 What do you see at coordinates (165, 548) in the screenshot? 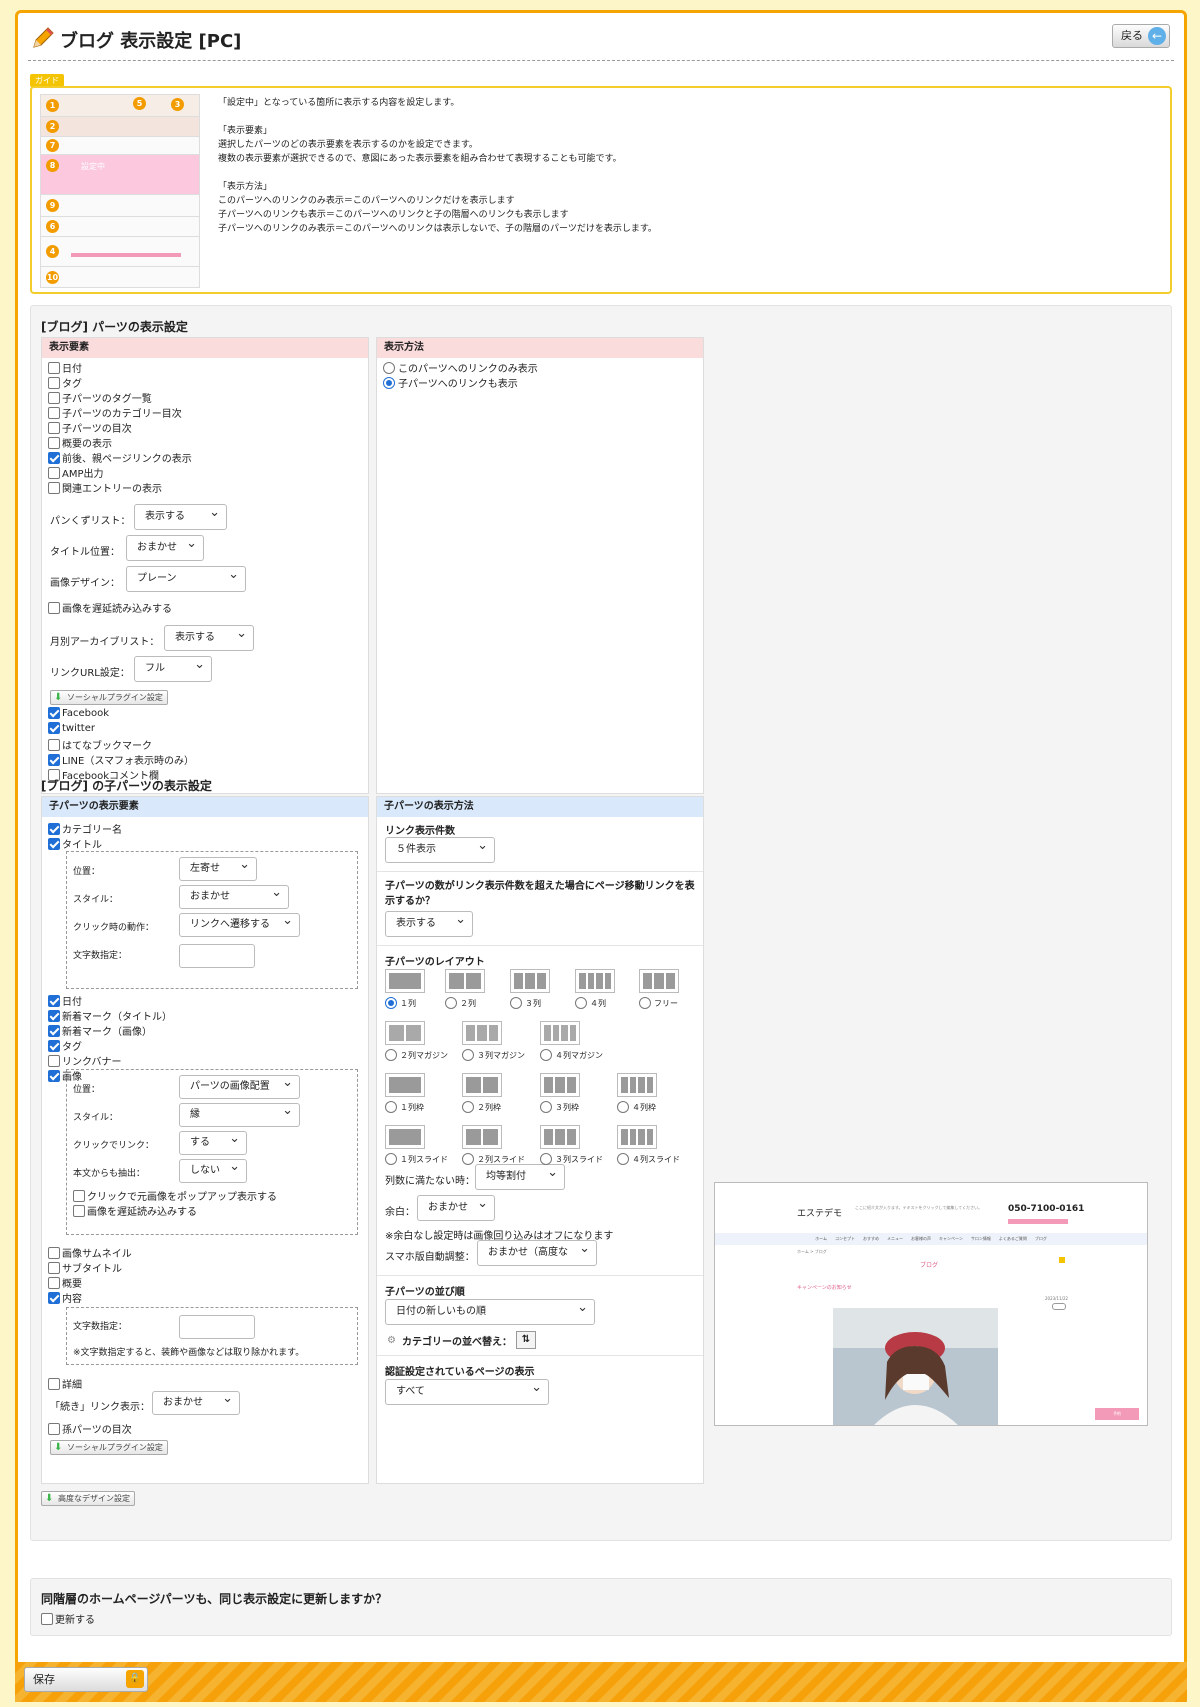
I see `title-position-select: おまかせ` at bounding box center [165, 548].